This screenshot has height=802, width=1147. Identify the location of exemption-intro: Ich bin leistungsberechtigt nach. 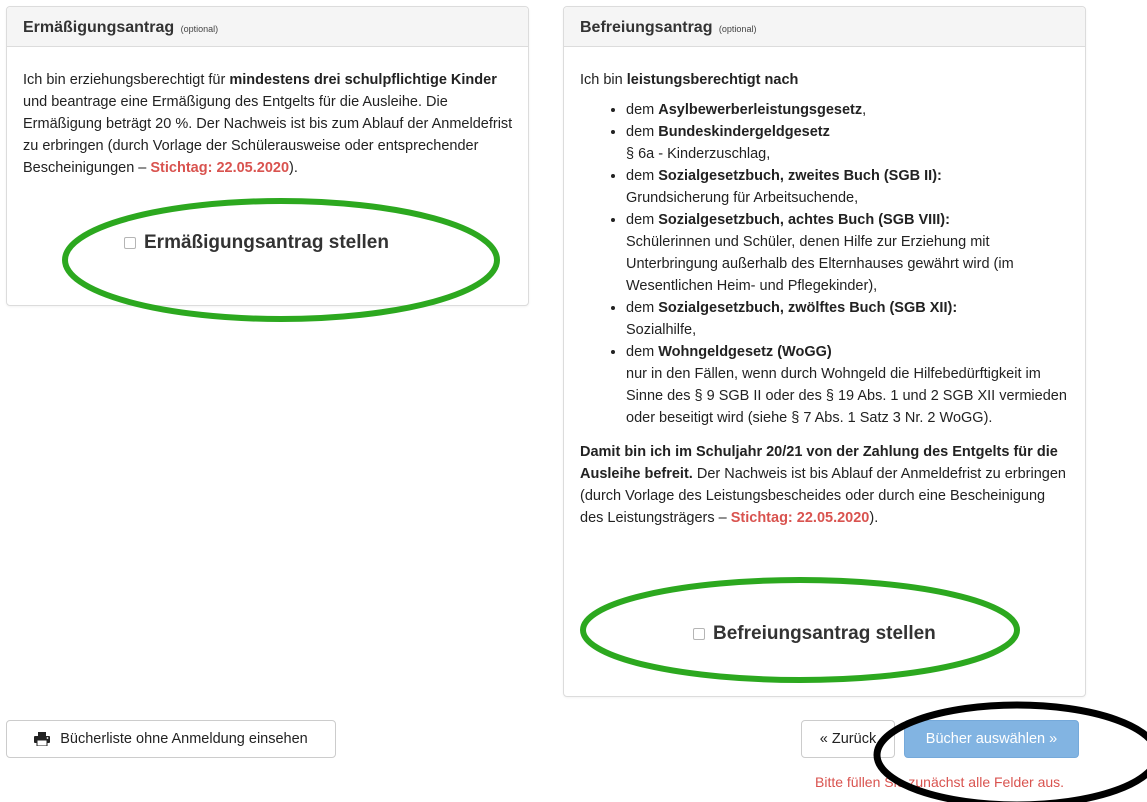
(825, 80).